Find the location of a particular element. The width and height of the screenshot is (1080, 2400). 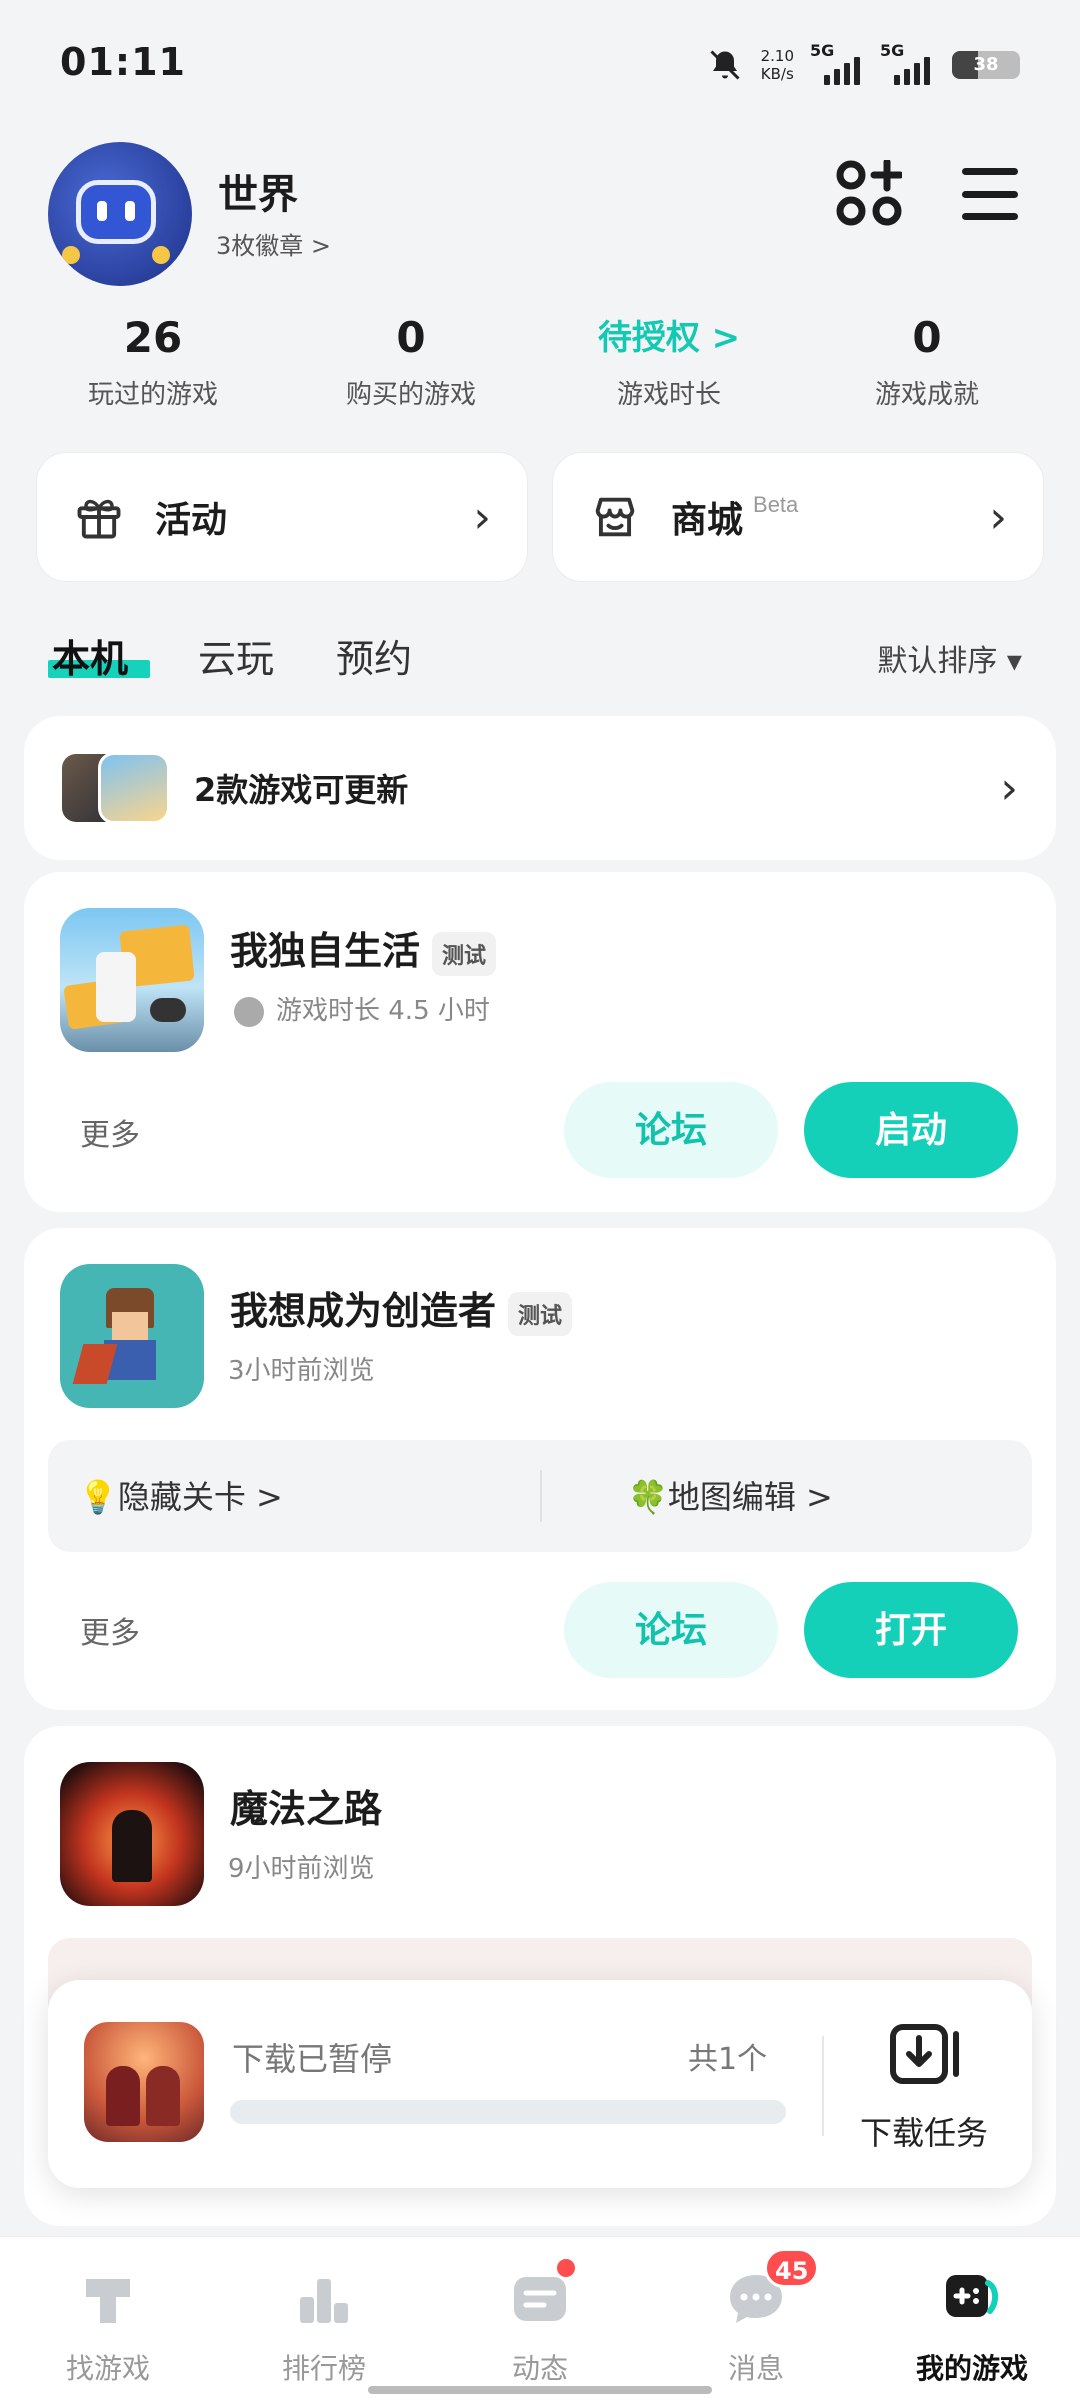

shortcut-bar: 💡隐藏关卡 > 🍀地图编辑 > is located at coordinates (540, 1496).